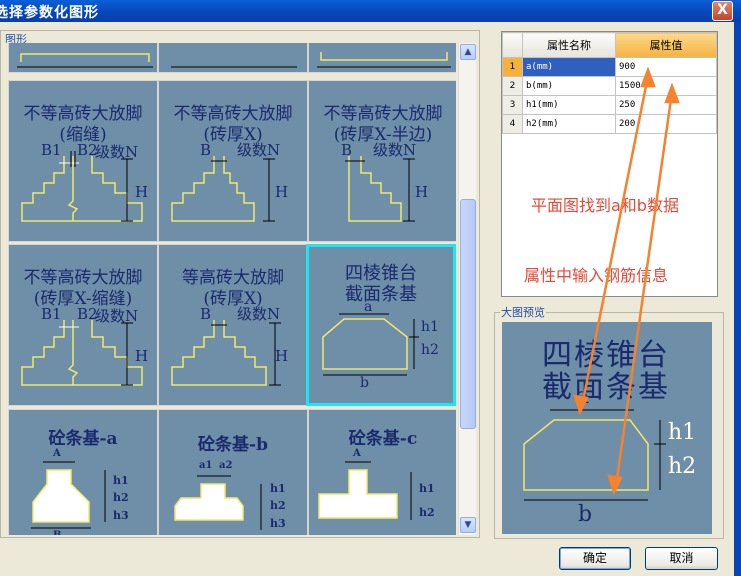 The width and height of the screenshot is (741, 576). Describe the element at coordinates (737, 299) in the screenshot. I see `window-right-border` at that location.